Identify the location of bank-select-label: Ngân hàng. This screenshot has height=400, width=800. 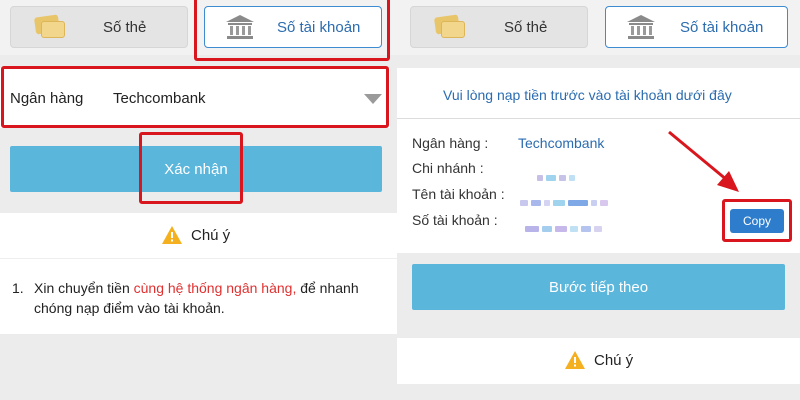
(47, 98).